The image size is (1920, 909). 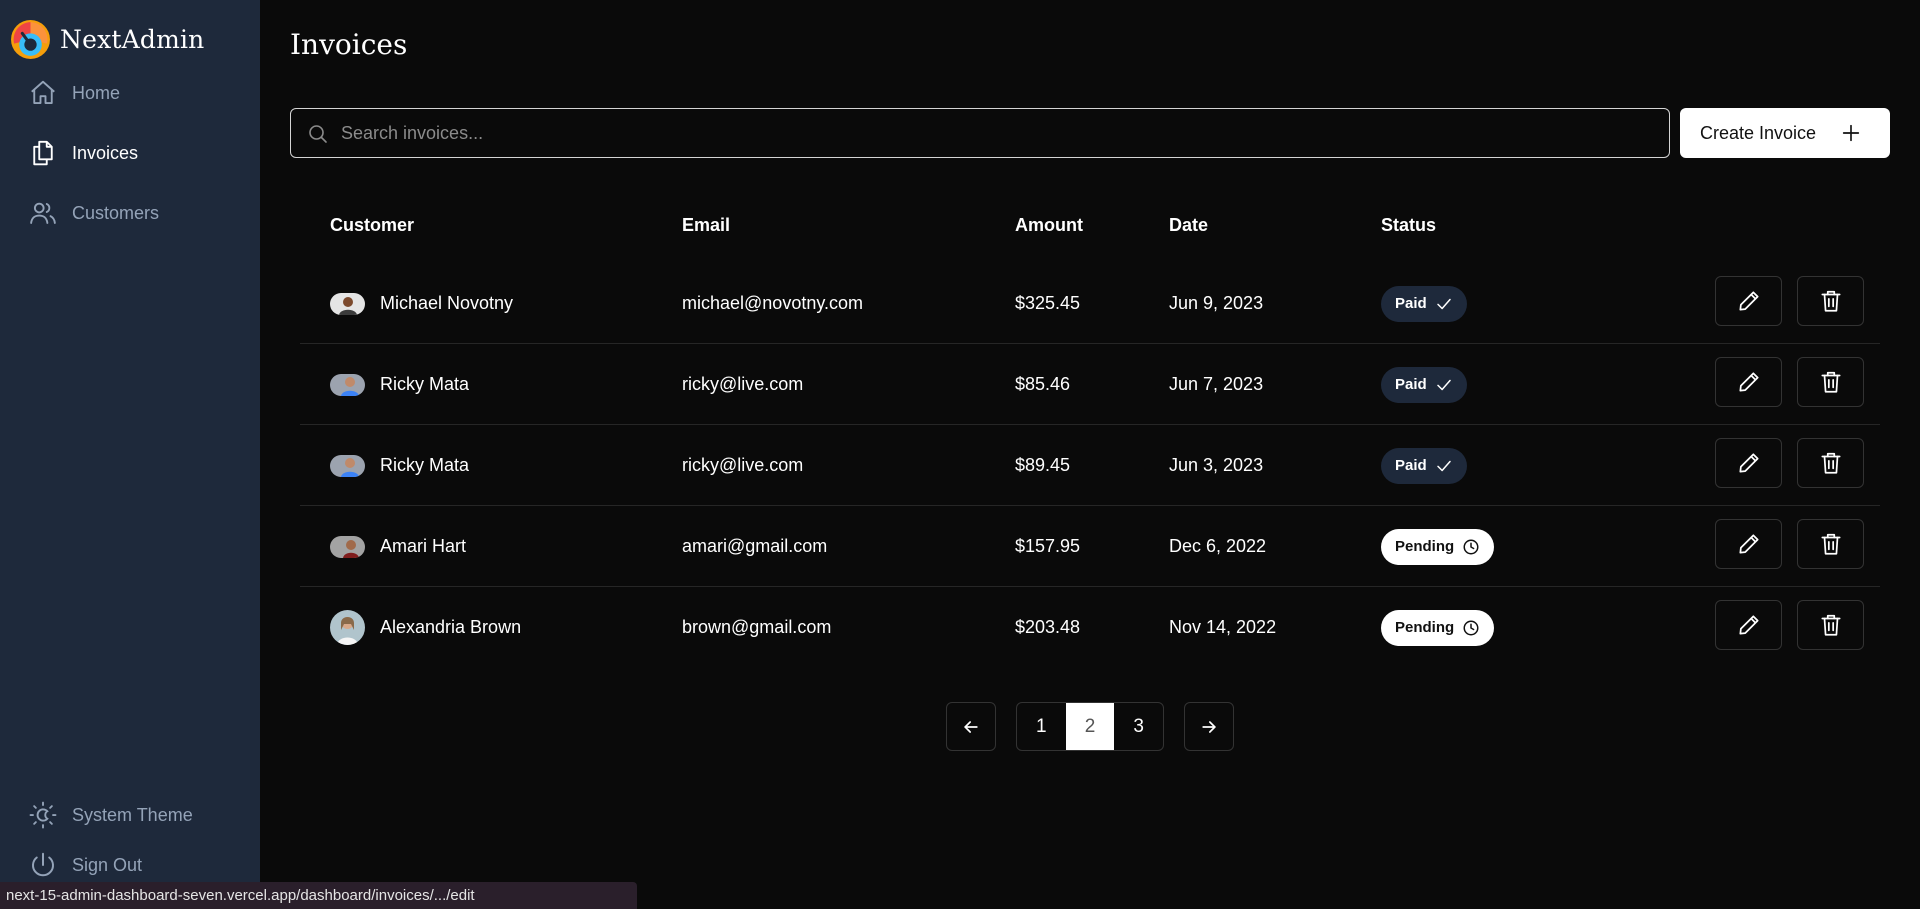 I want to click on email-cell: amari@gmail.com, so click(x=755, y=546).